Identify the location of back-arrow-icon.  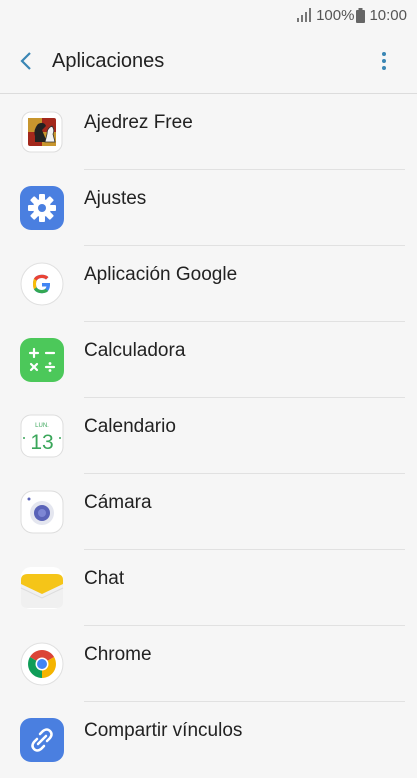
(25, 61).